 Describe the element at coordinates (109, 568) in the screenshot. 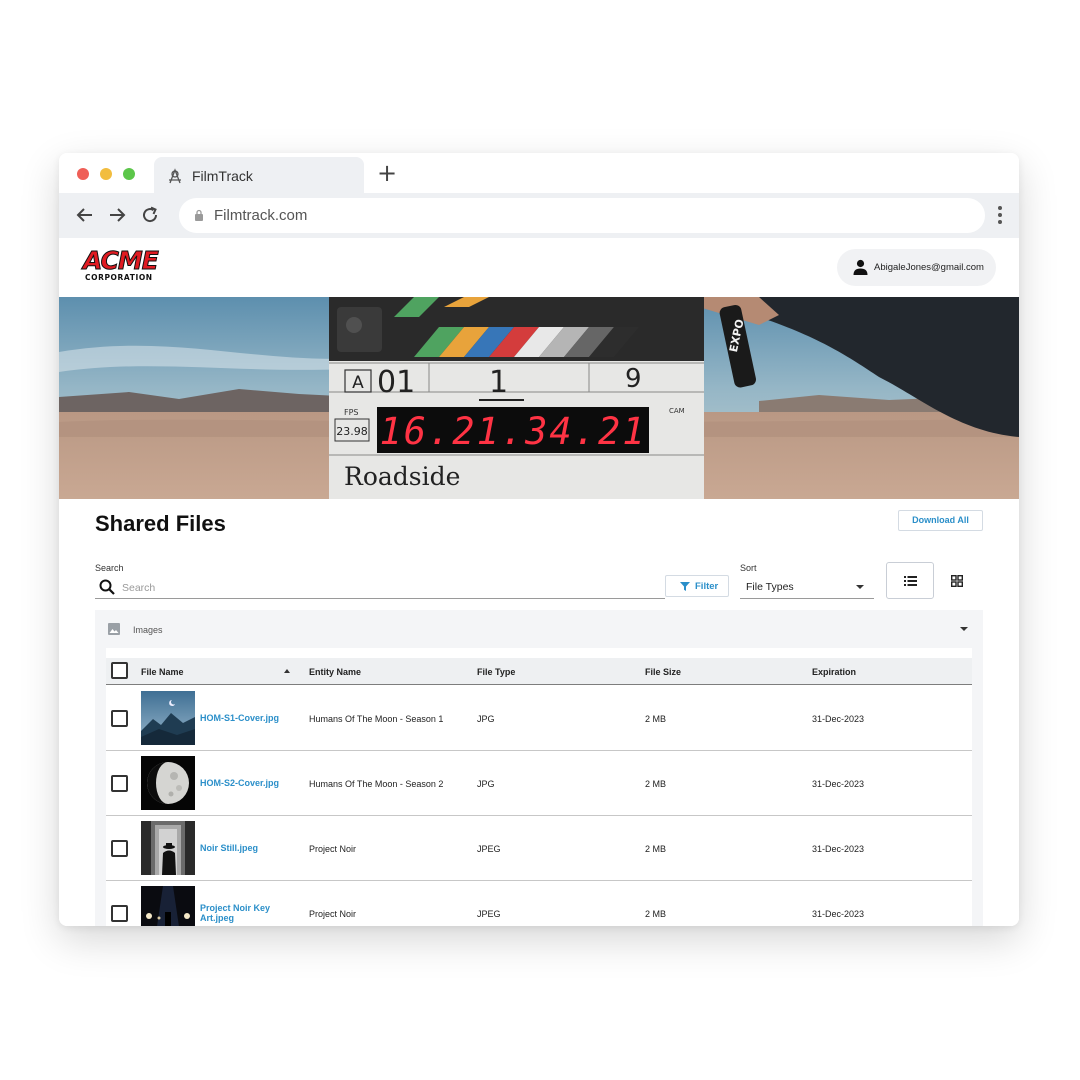

I see `search-label: Search` at that location.